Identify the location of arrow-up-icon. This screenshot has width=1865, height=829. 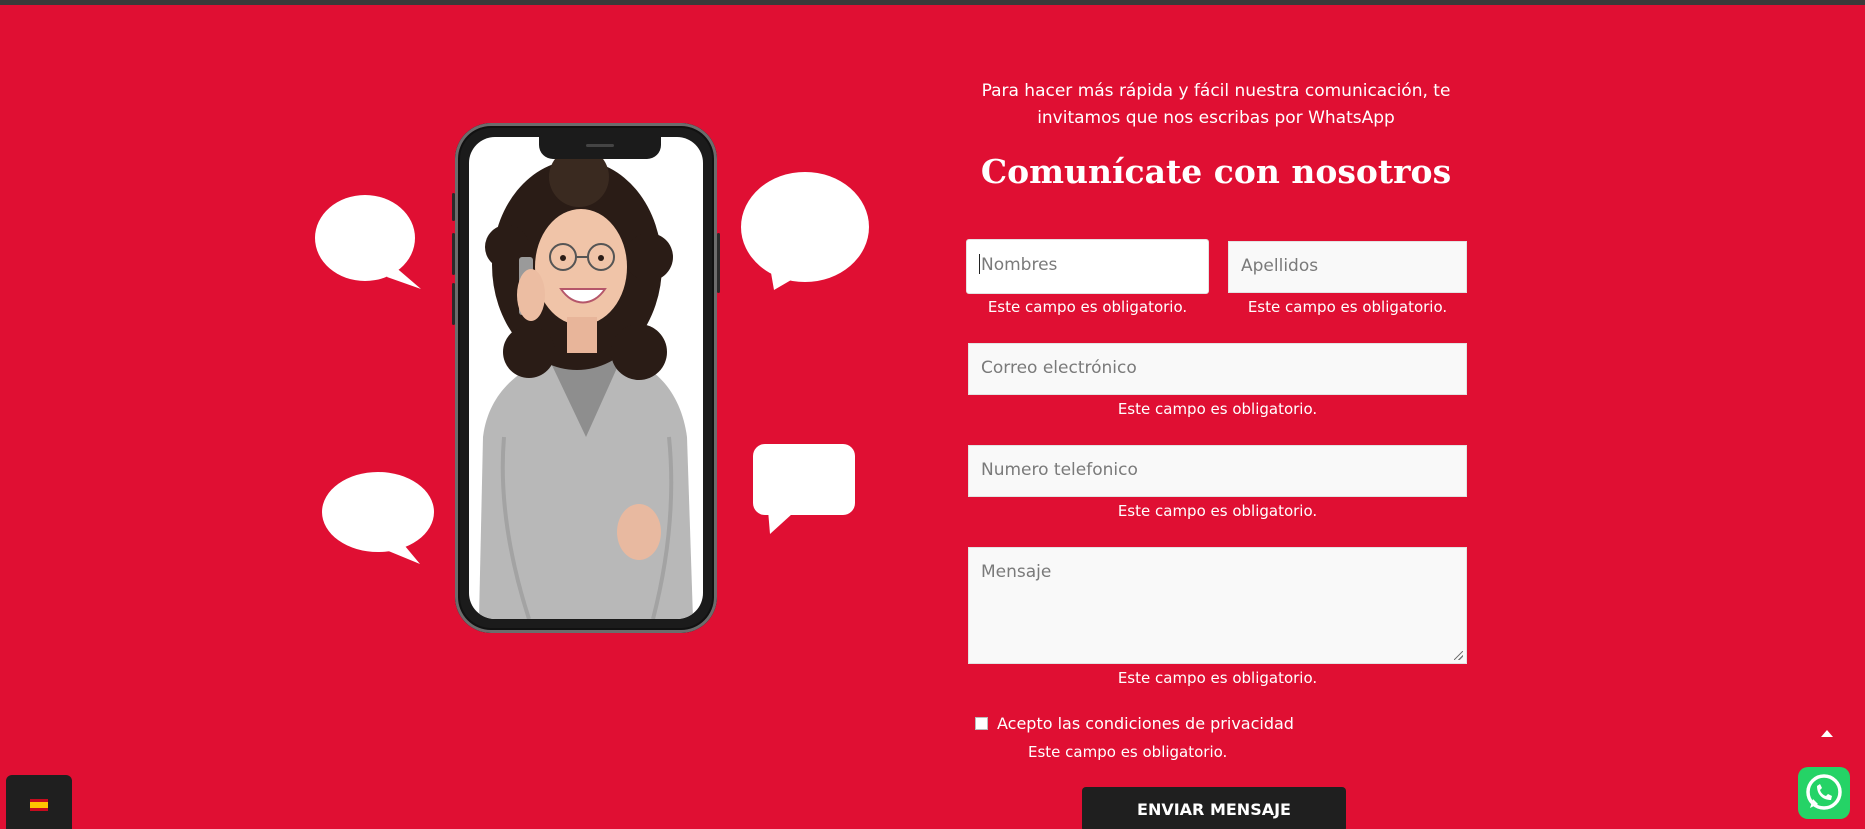
(1827, 733).